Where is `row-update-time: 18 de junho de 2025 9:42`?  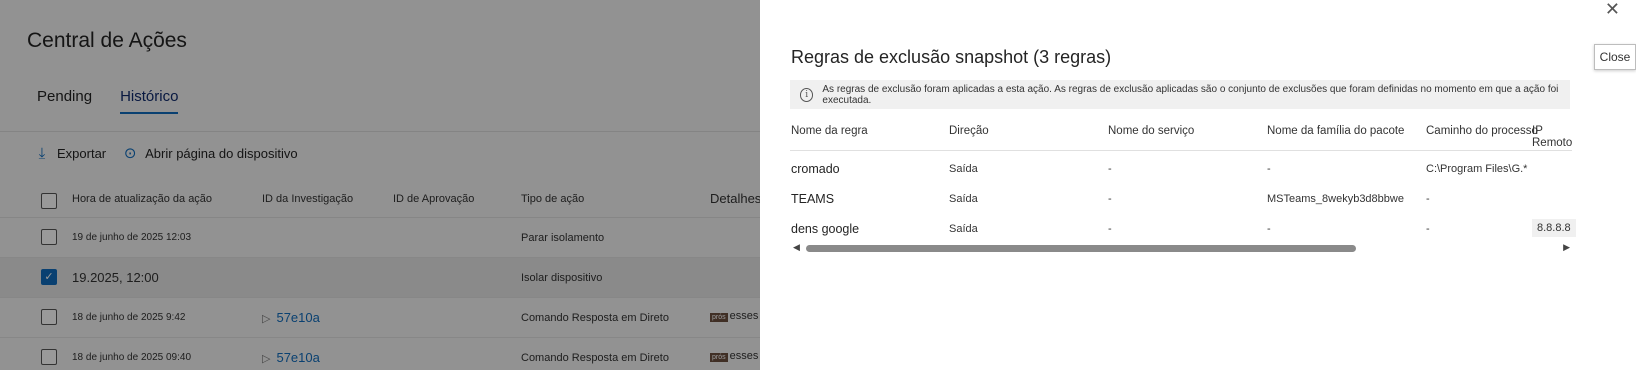
row-update-time: 18 de junho de 2025 9:42 is located at coordinates (129, 317).